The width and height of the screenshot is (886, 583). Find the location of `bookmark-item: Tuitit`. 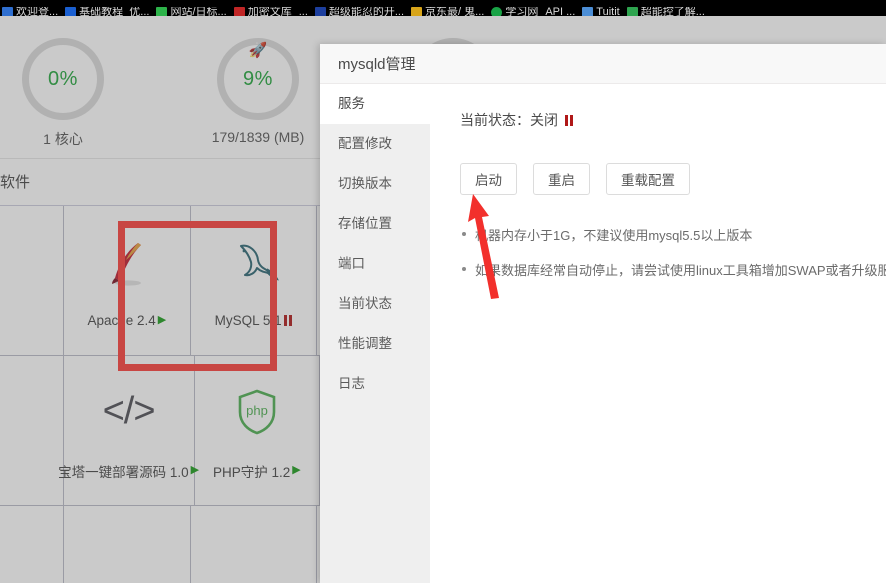

bookmark-item: Tuitit is located at coordinates (601, 11).